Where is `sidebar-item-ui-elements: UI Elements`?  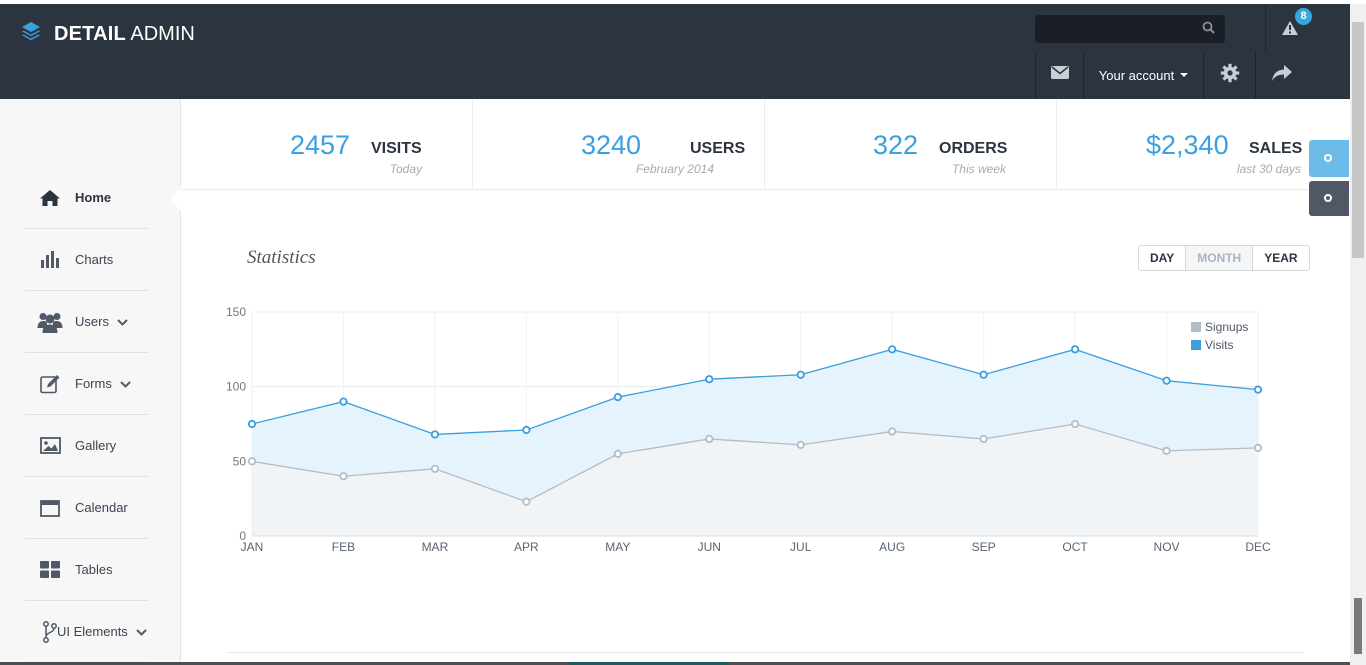
sidebar-item-ui-elements: UI Elements is located at coordinates (86, 632).